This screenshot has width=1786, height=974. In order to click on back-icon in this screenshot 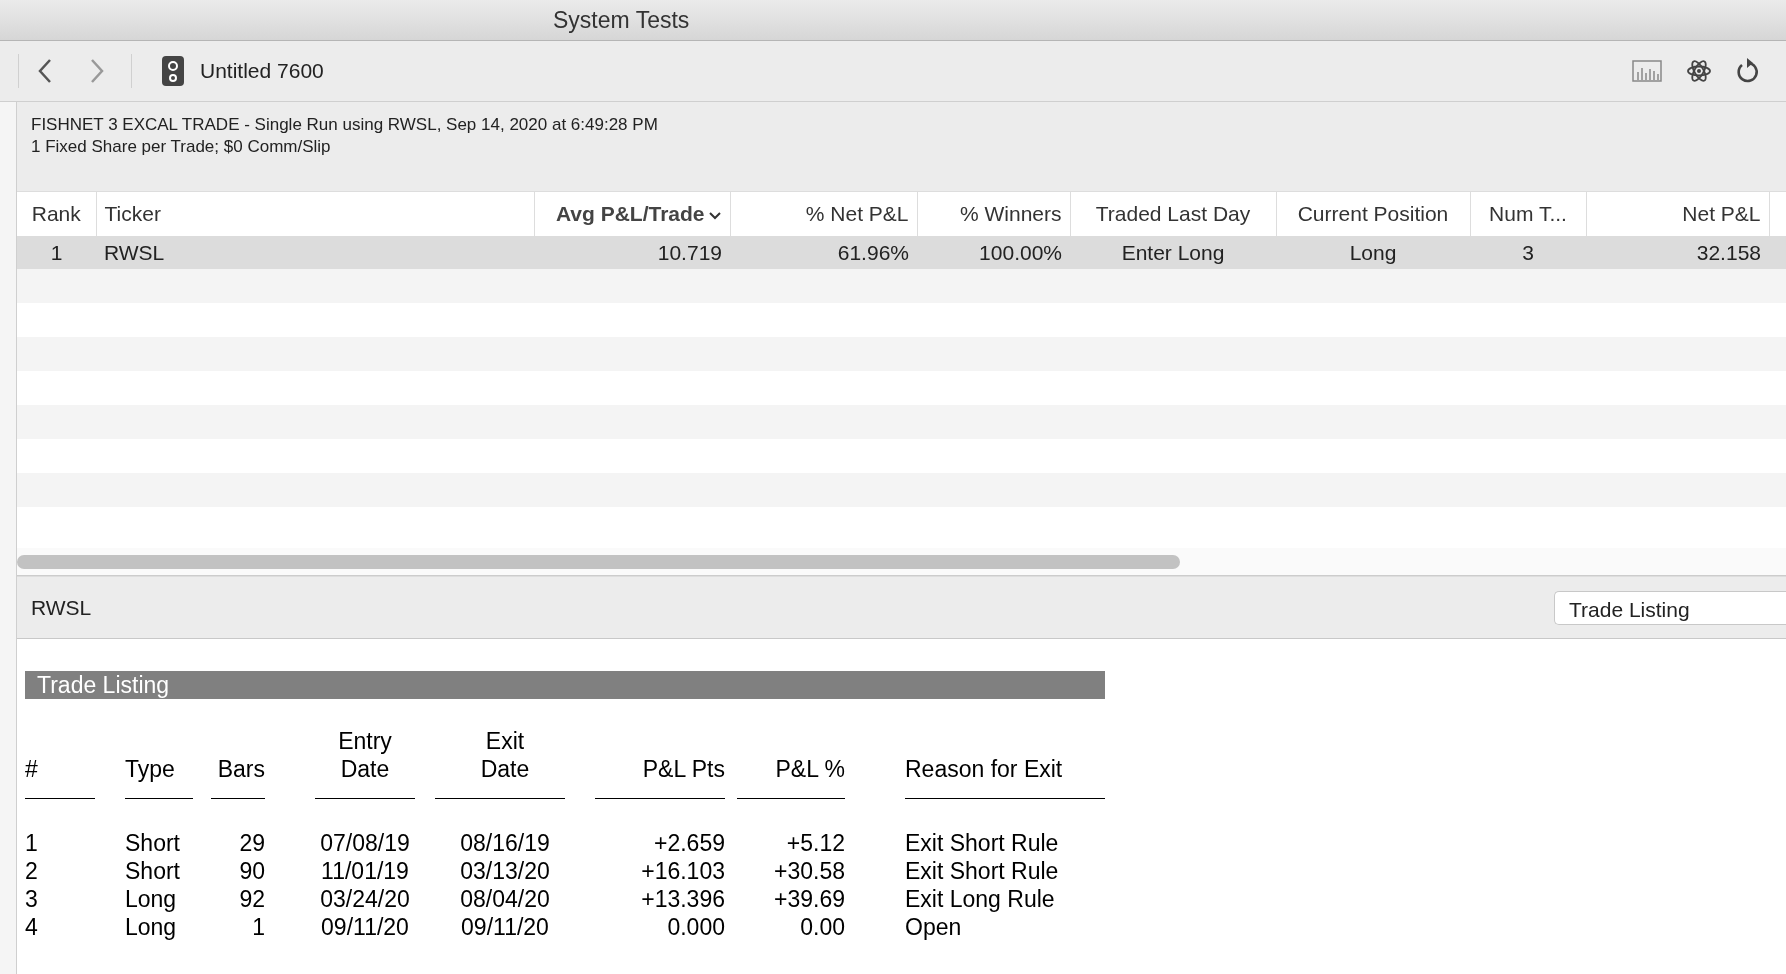, I will do `click(45, 71)`.